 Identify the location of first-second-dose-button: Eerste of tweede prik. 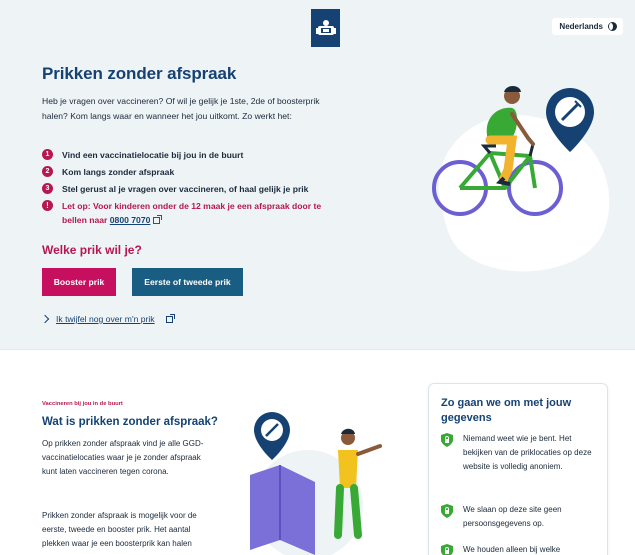
(187, 282).